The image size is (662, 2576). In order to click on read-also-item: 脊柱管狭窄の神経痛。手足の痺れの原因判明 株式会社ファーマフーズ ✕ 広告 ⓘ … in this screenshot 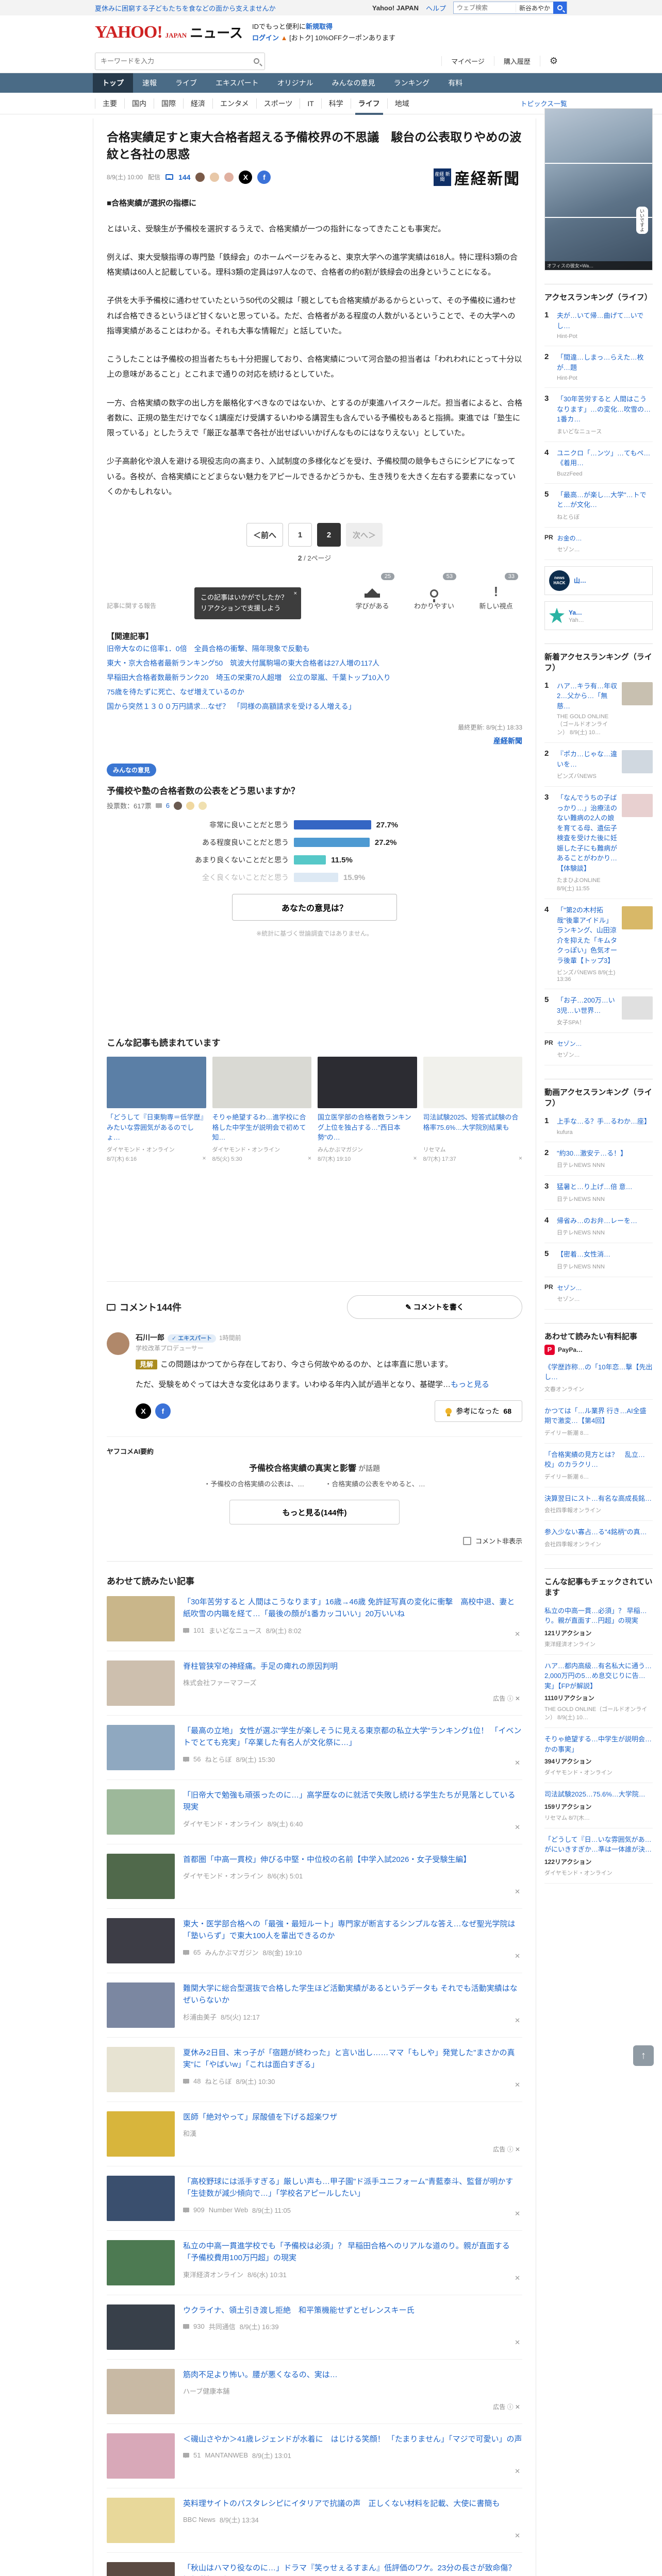, I will do `click(314, 1683)`.